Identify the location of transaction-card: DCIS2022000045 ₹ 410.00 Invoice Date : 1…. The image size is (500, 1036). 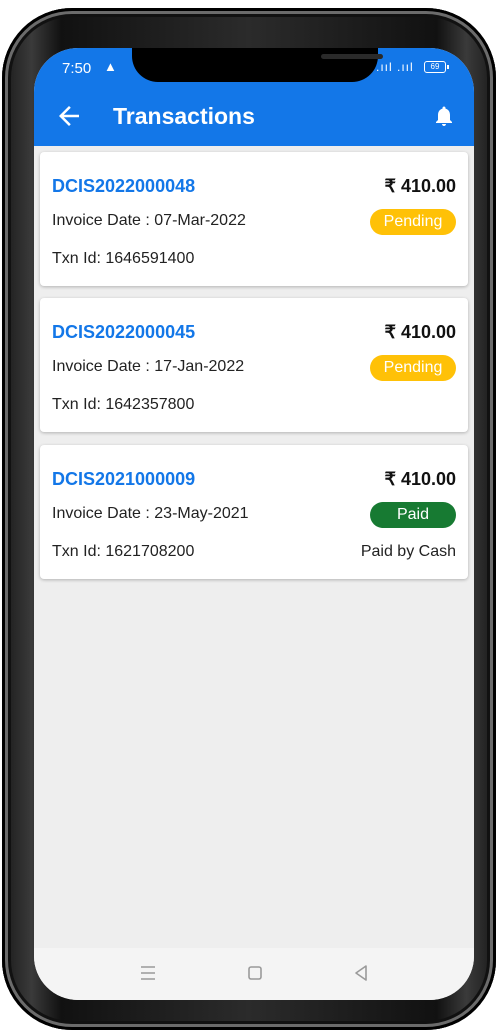
(254, 365).